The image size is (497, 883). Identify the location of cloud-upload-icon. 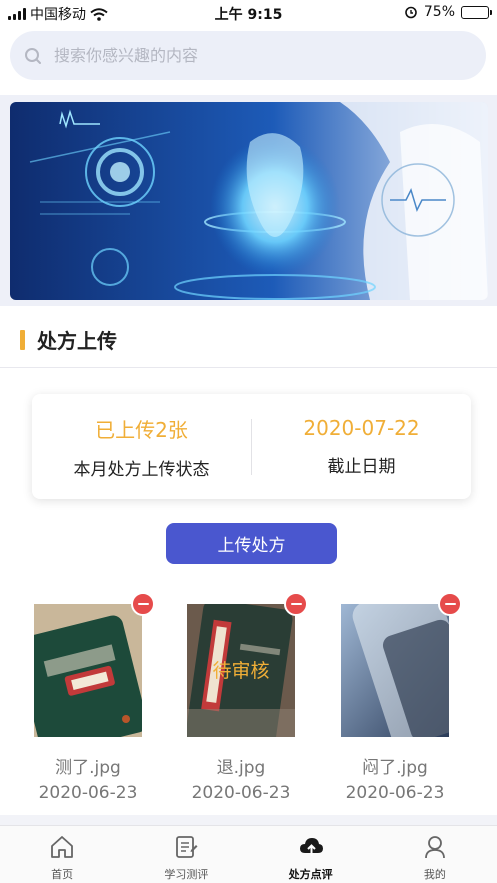
(311, 847).